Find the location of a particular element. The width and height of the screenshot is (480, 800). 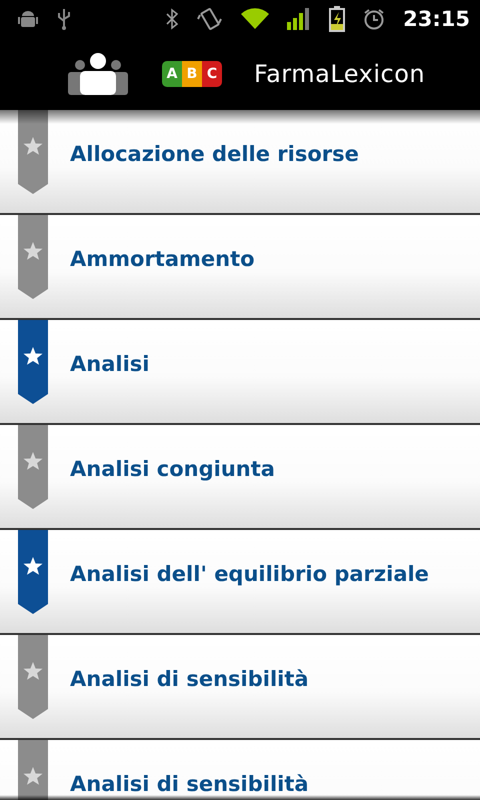

term-row: Analisi congiunta is located at coordinates (240, 477).